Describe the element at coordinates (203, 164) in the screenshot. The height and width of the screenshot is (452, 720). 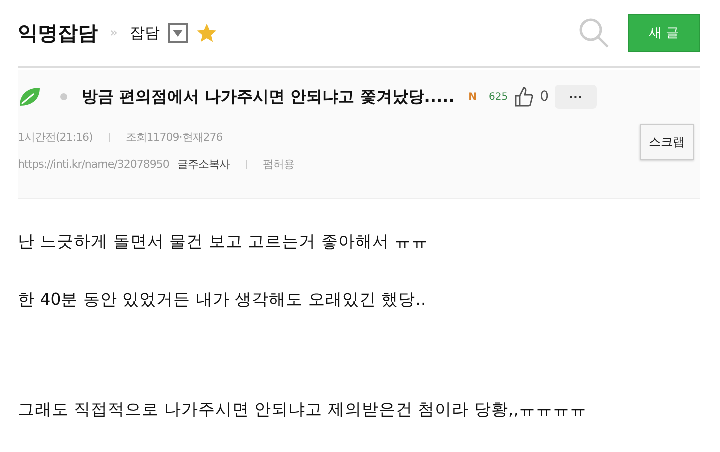
I see `copy-link: 글주소복사` at that location.